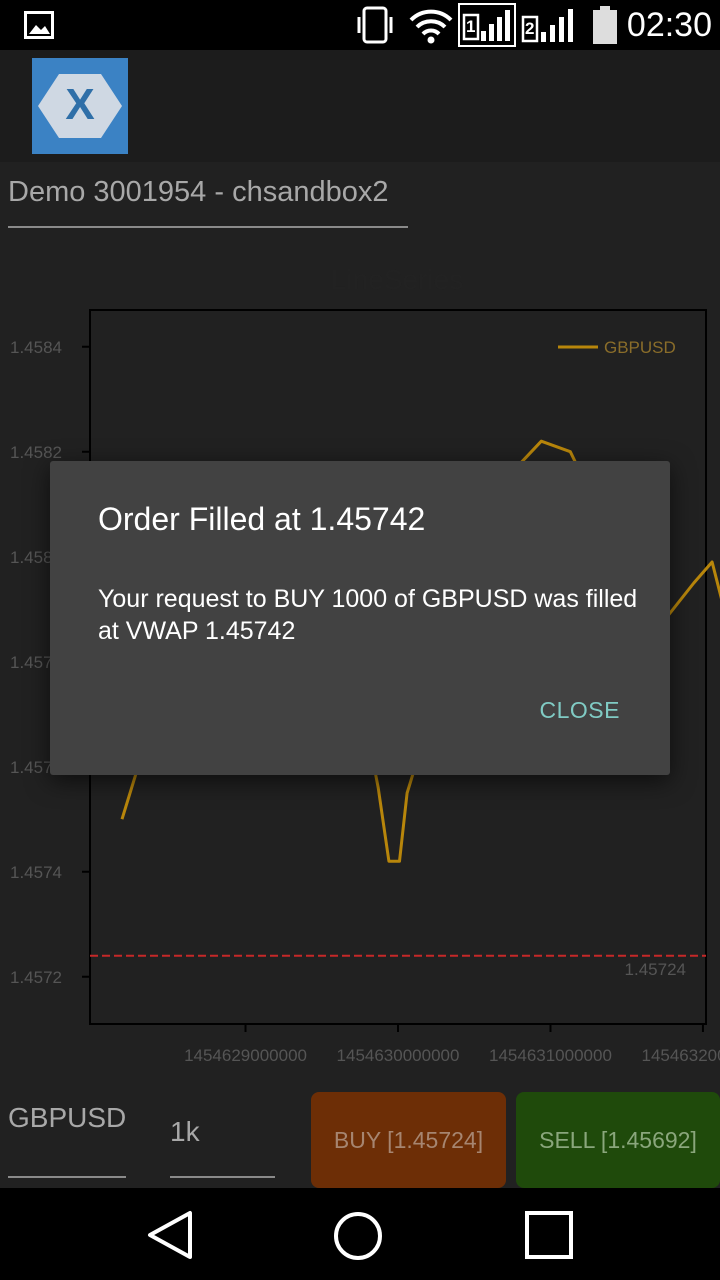  I want to click on home-icon, so click(358, 1236).